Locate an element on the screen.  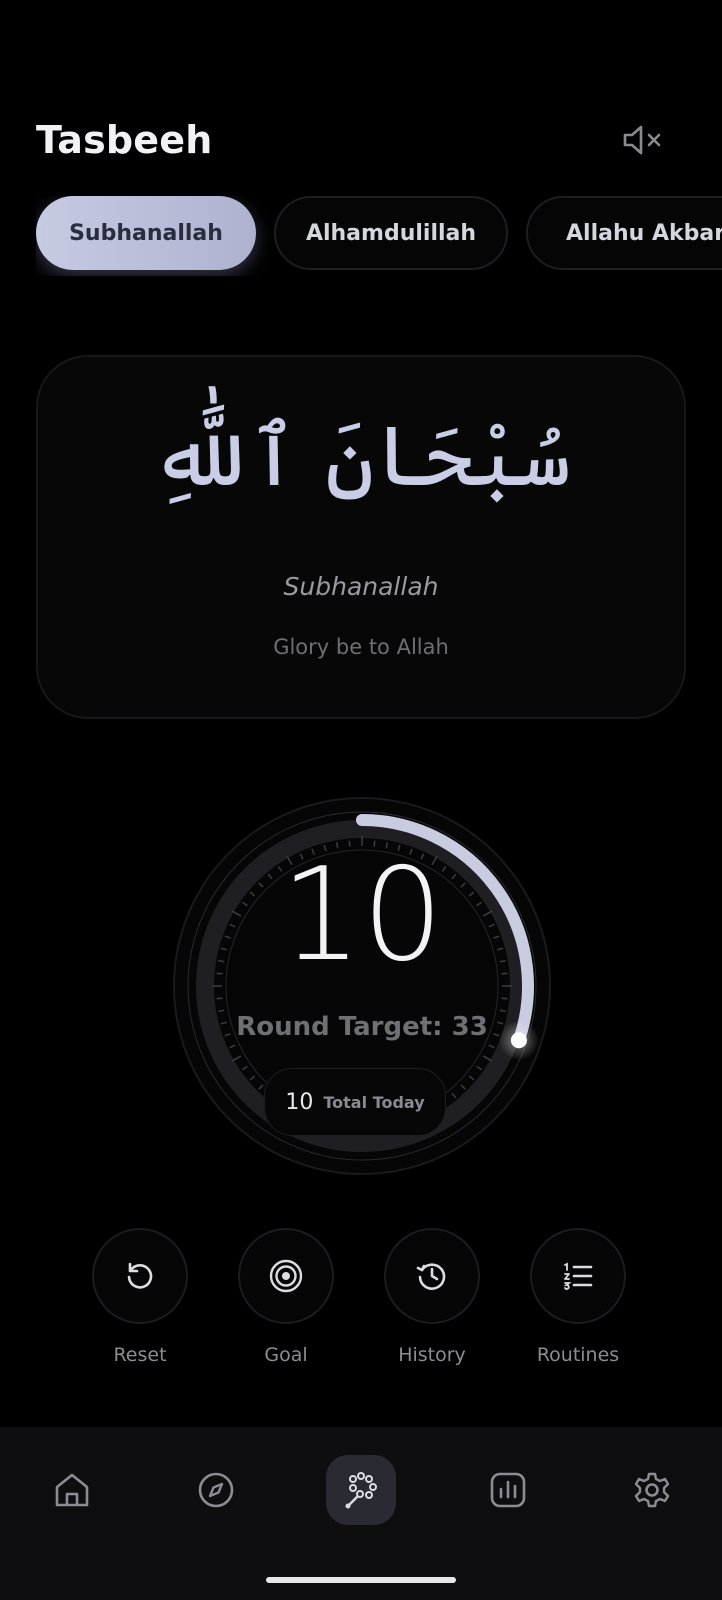
home-icon is located at coordinates (72, 1490).